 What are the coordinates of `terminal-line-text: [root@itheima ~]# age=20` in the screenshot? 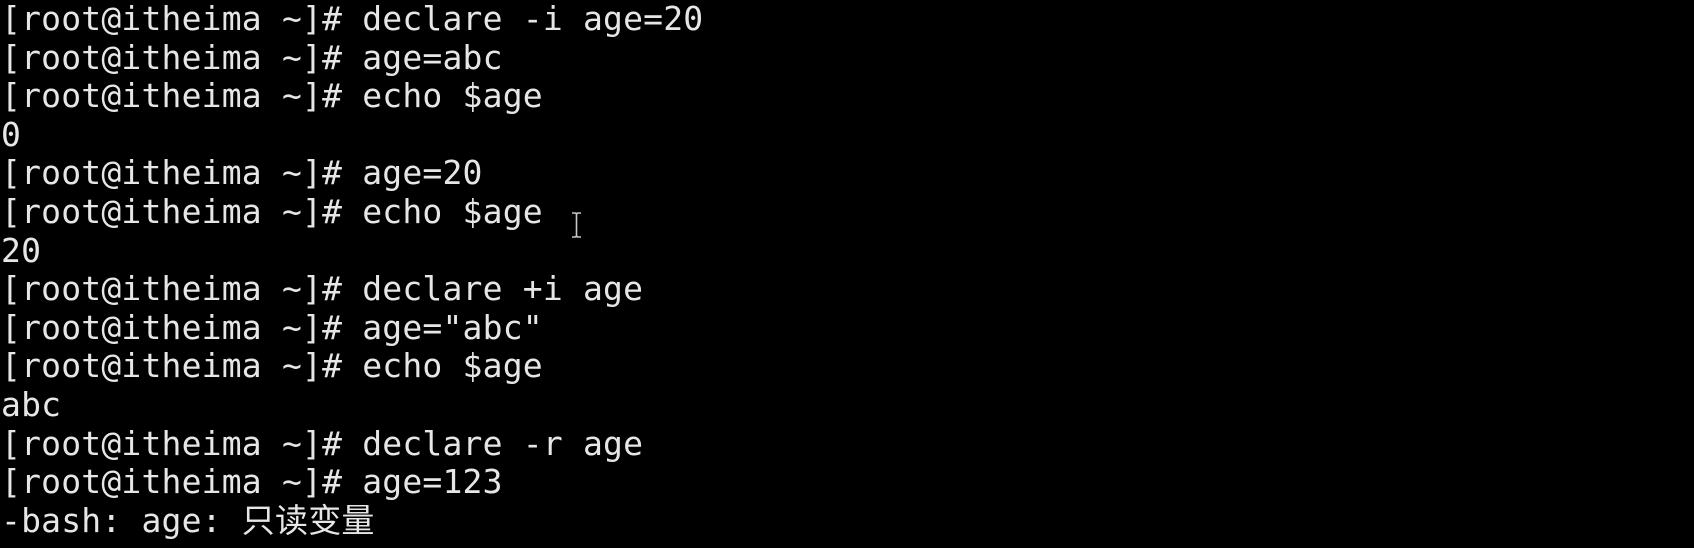 It's located at (242, 173).